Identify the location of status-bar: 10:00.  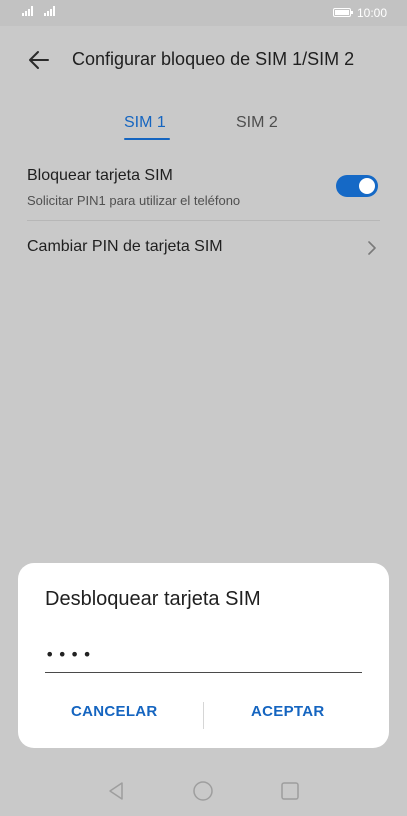
(203, 13).